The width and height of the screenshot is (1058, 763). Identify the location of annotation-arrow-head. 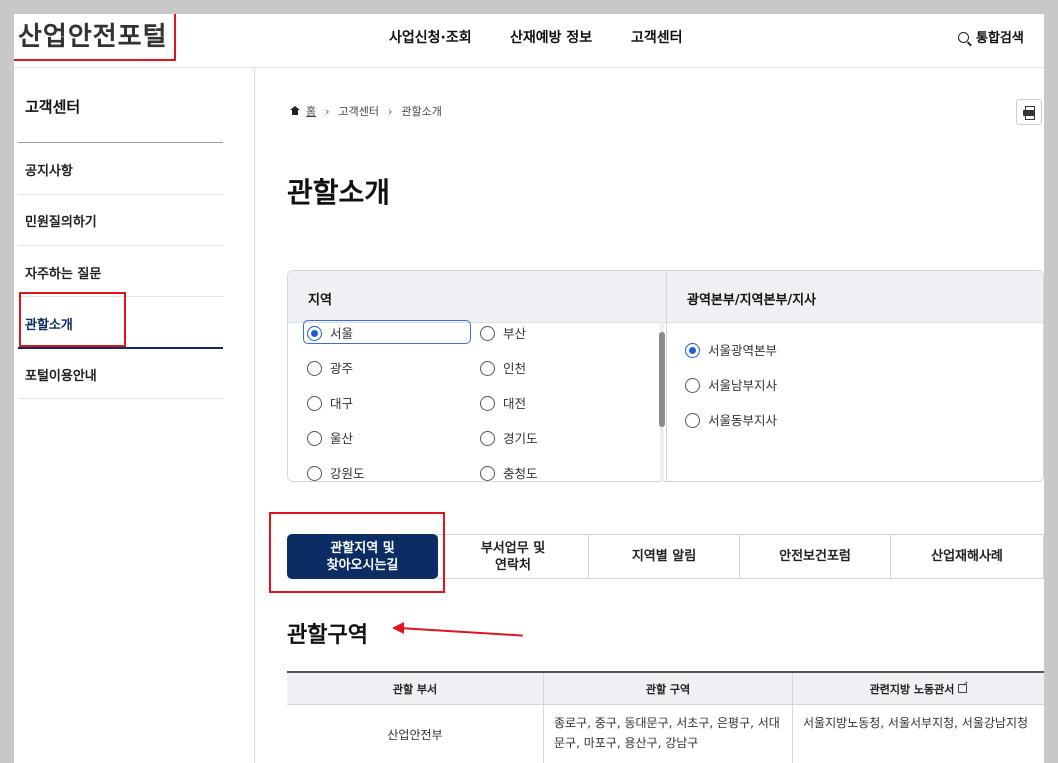
(398, 628).